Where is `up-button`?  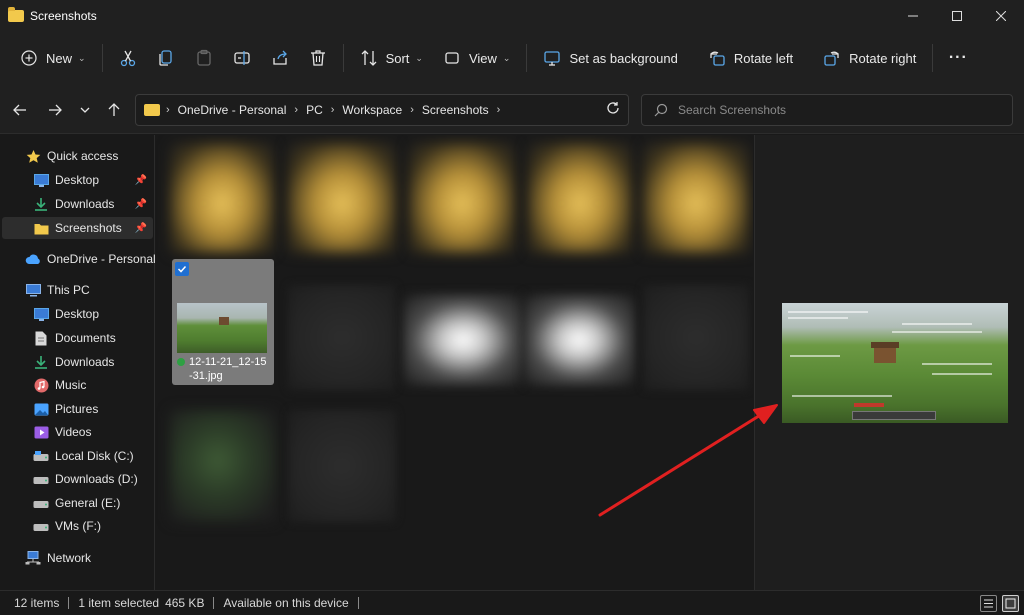 up-button is located at coordinates (114, 110).